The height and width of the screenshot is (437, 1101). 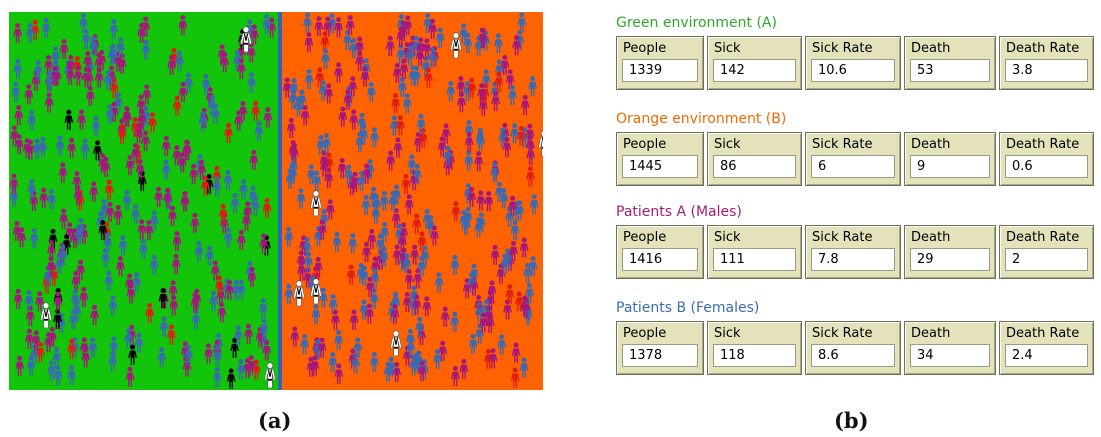 I want to click on monitor: Sick 142, so click(x=754, y=63).